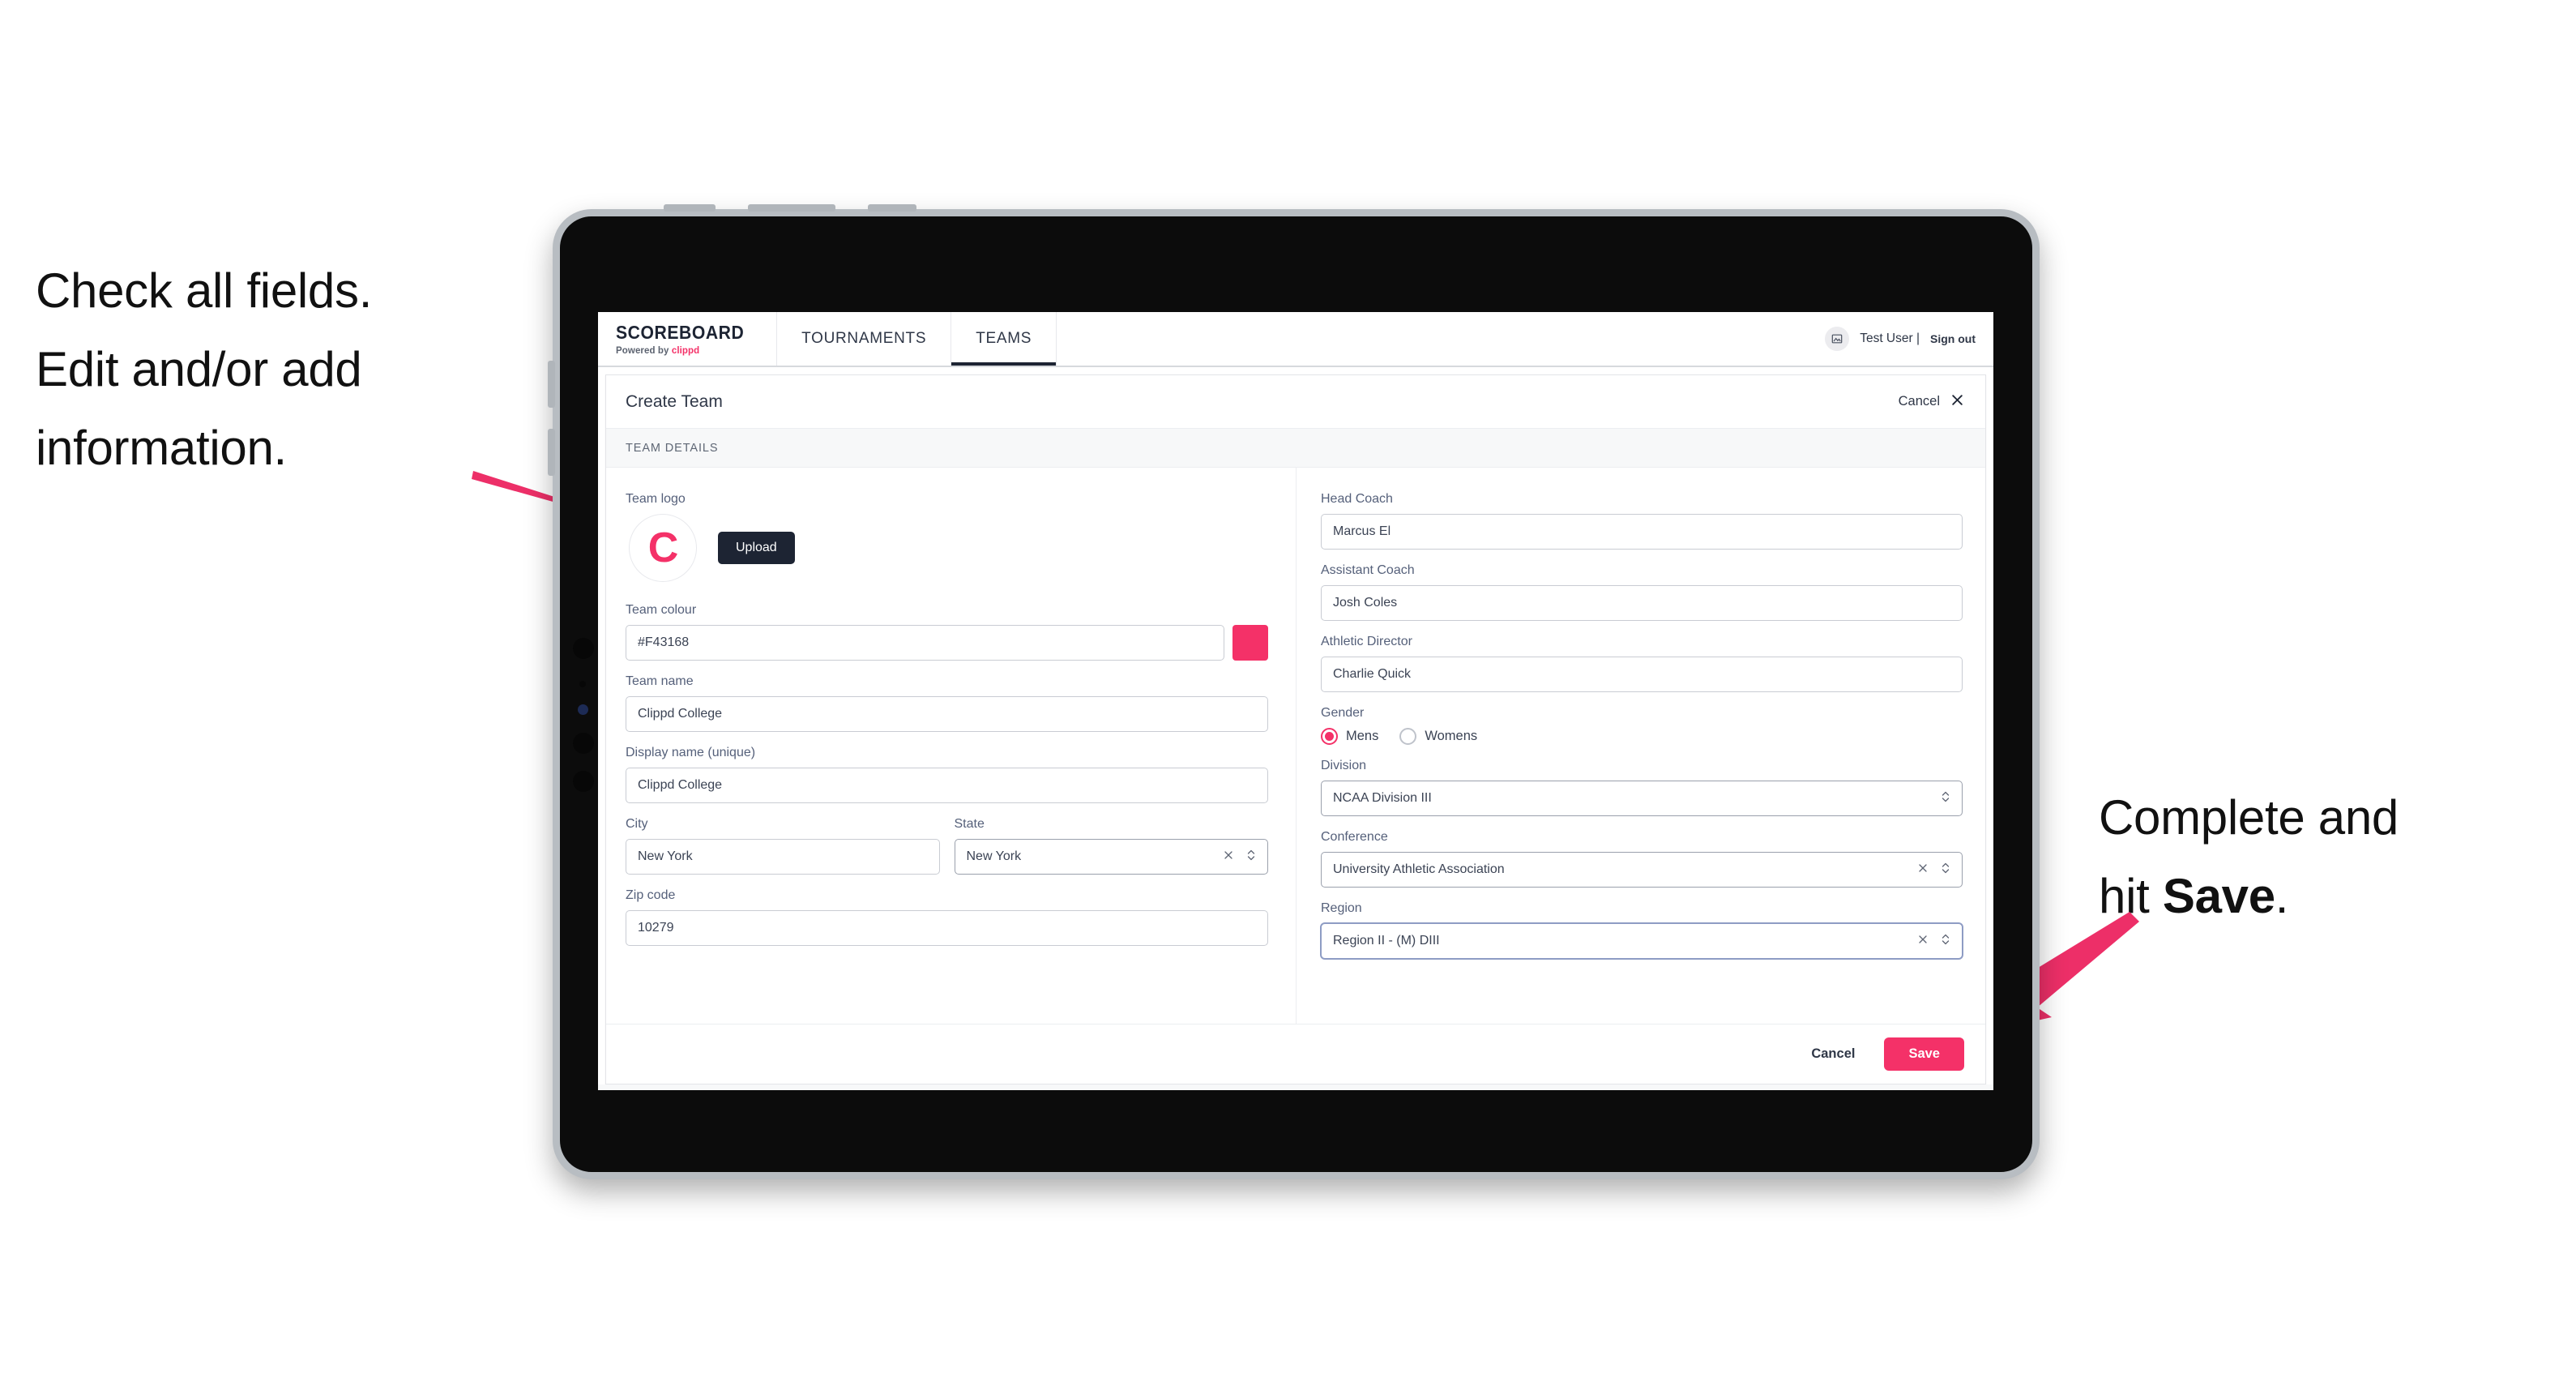  What do you see at coordinates (1295, 402) in the screenshot?
I see `card-header: Create Team Cancel` at bounding box center [1295, 402].